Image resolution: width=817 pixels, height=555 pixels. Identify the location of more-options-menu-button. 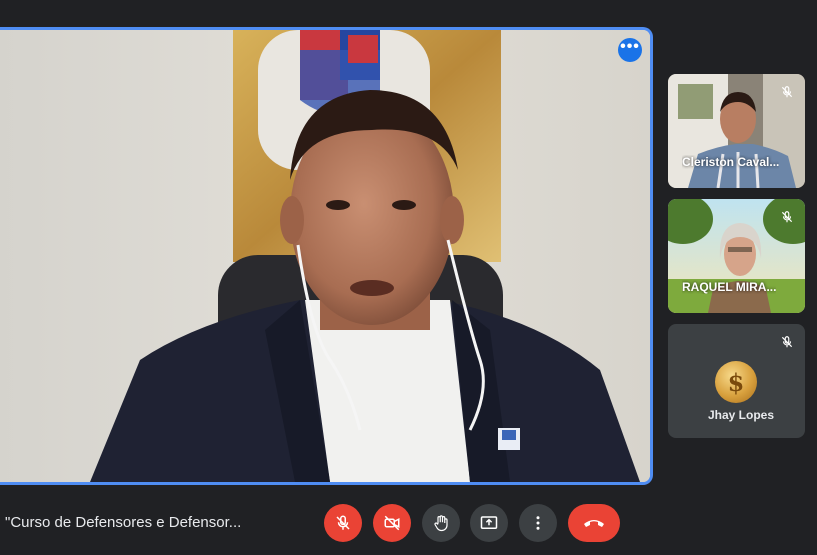
(538, 523).